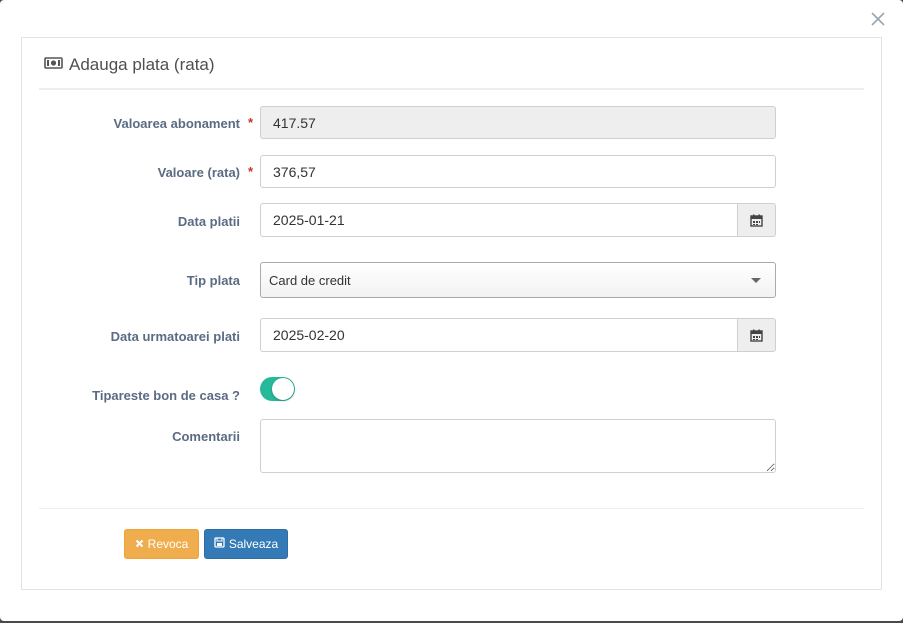 The image size is (903, 623). Describe the element at coordinates (53, 65) in the screenshot. I see `money-icon` at that location.